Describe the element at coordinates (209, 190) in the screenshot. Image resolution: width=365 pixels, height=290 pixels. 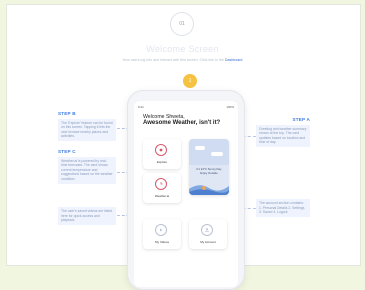
I see `hills-illustration` at that location.